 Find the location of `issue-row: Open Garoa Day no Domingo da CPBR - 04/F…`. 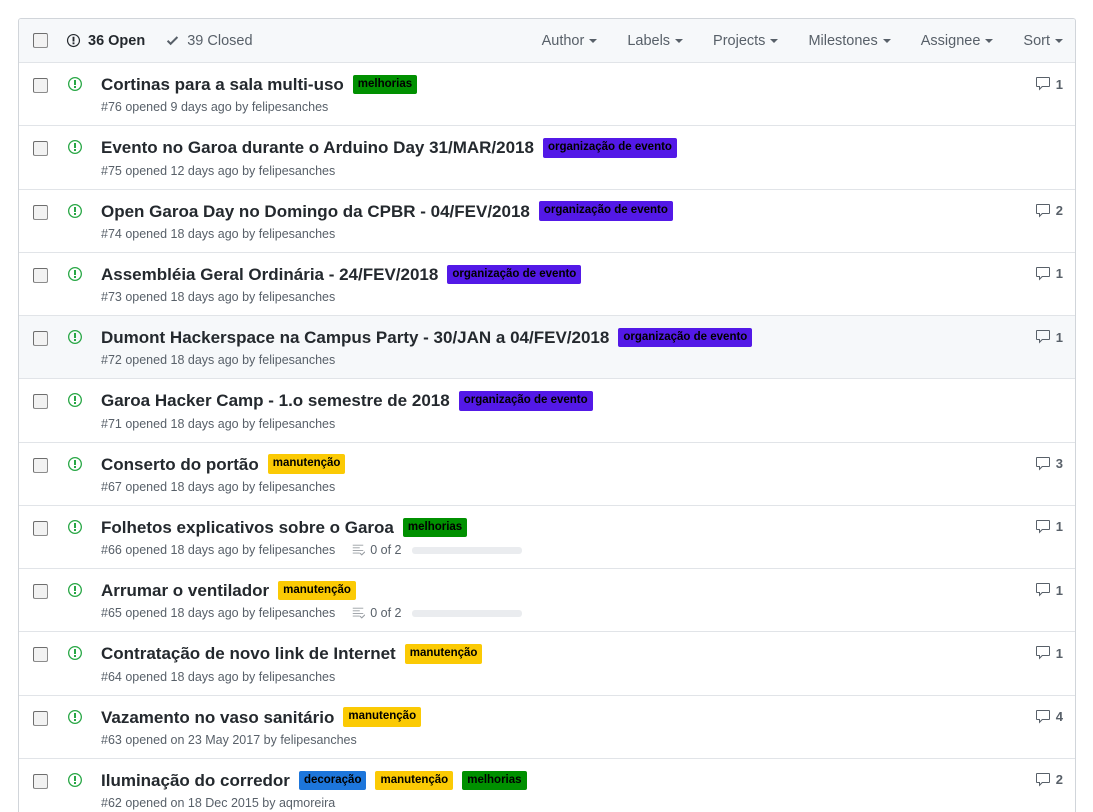

issue-row: Open Garoa Day no Domingo da CPBR - 04/F… is located at coordinates (547, 221).